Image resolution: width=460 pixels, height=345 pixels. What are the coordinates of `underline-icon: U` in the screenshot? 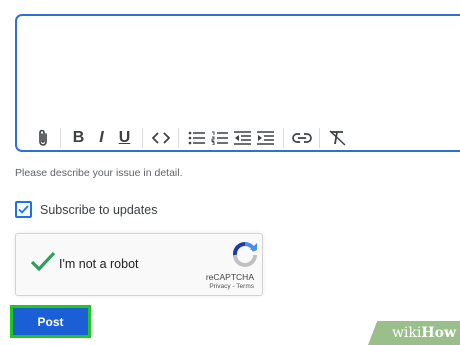 It's located at (124, 138).